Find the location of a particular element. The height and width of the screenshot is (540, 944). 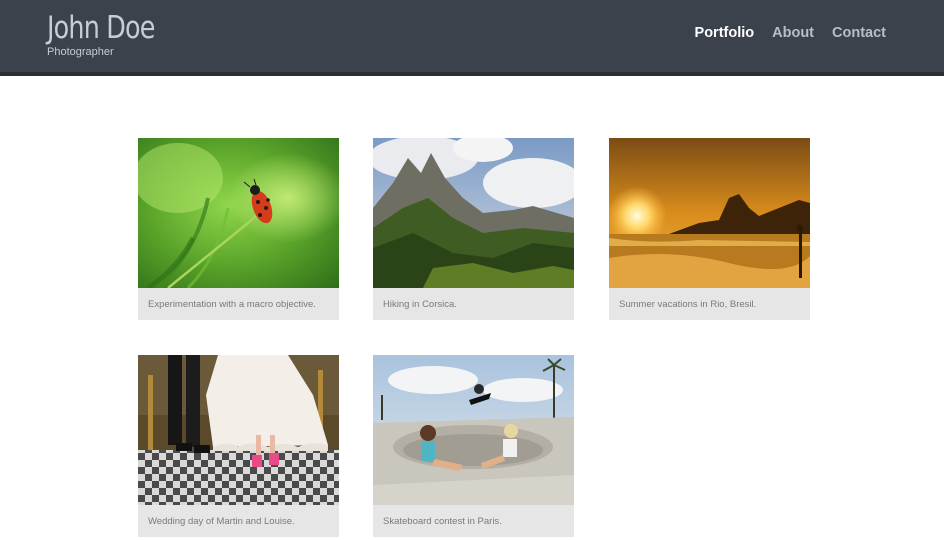

sunset-photo-image is located at coordinates (709, 213).